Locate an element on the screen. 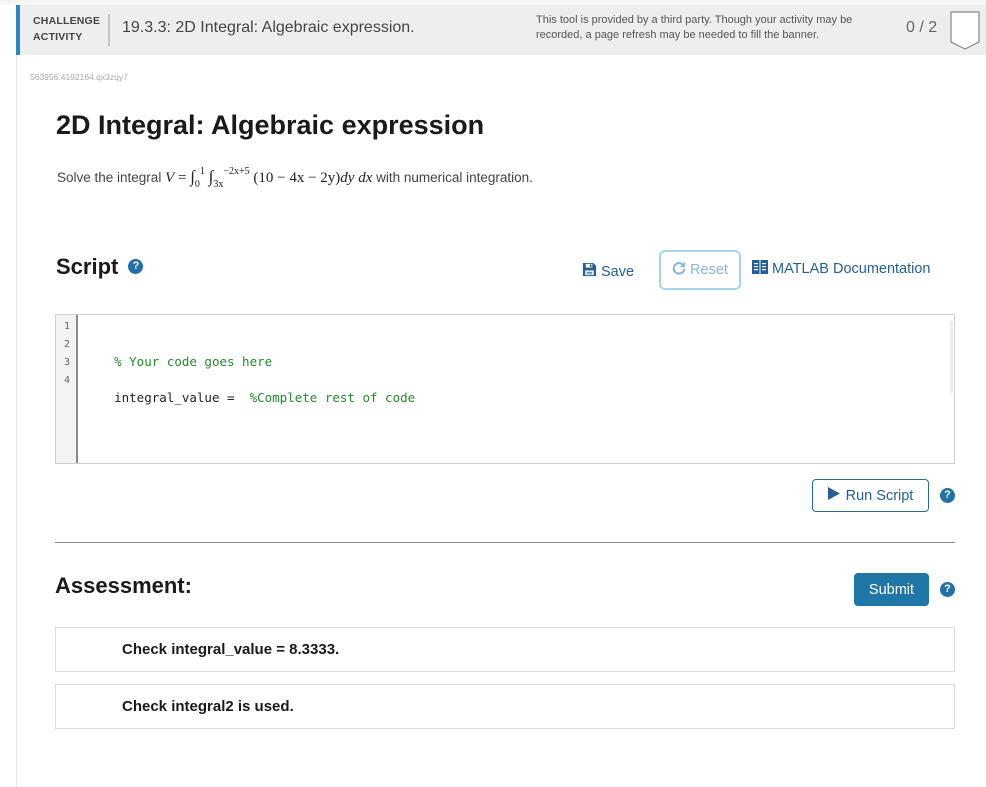 This screenshot has height=787, width=986. integrand: (10 − 4x − 2y) is located at coordinates (297, 178).